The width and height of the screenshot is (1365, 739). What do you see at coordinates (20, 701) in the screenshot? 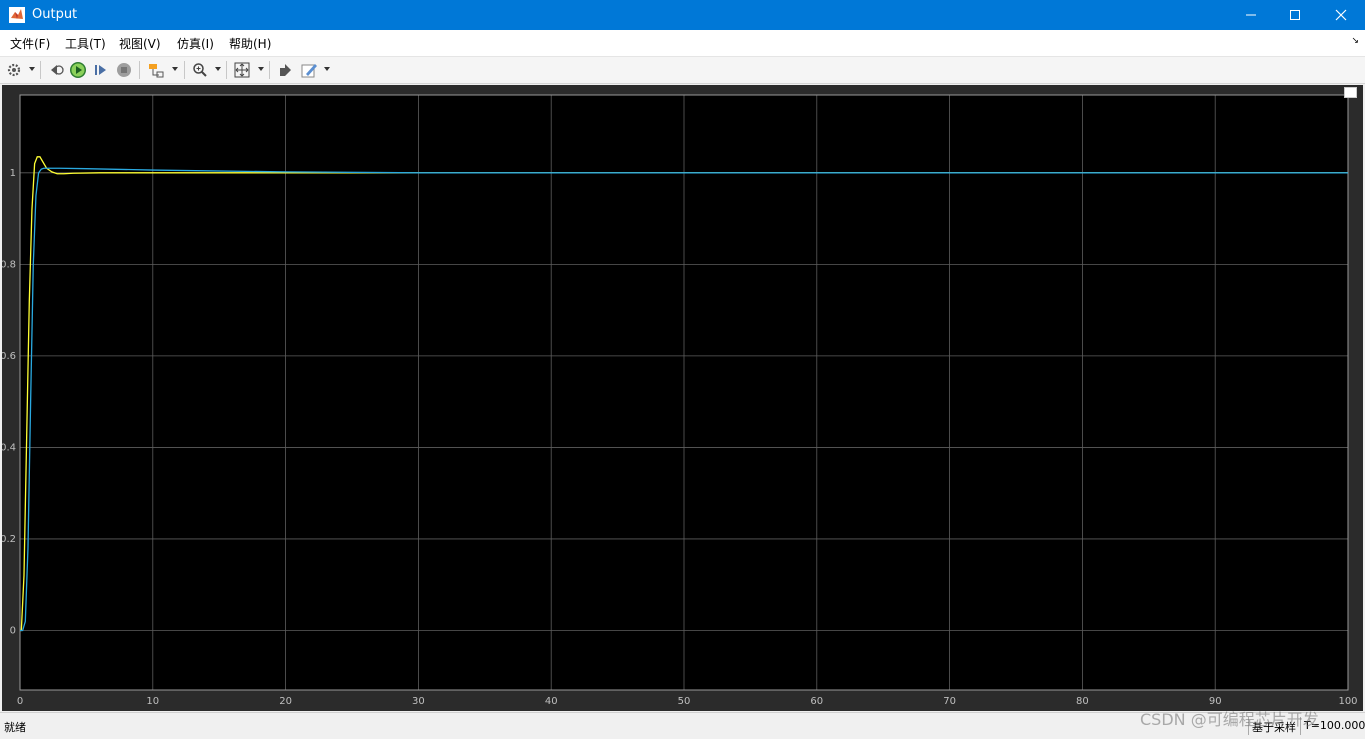
I see `x-tick-label: 0` at bounding box center [20, 701].